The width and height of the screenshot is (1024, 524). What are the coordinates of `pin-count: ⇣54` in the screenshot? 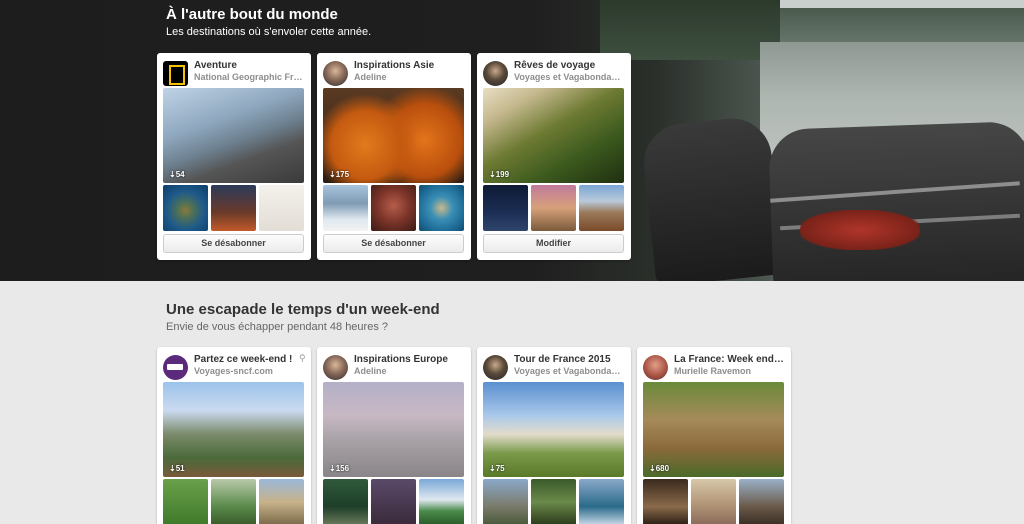 It's located at (177, 174).